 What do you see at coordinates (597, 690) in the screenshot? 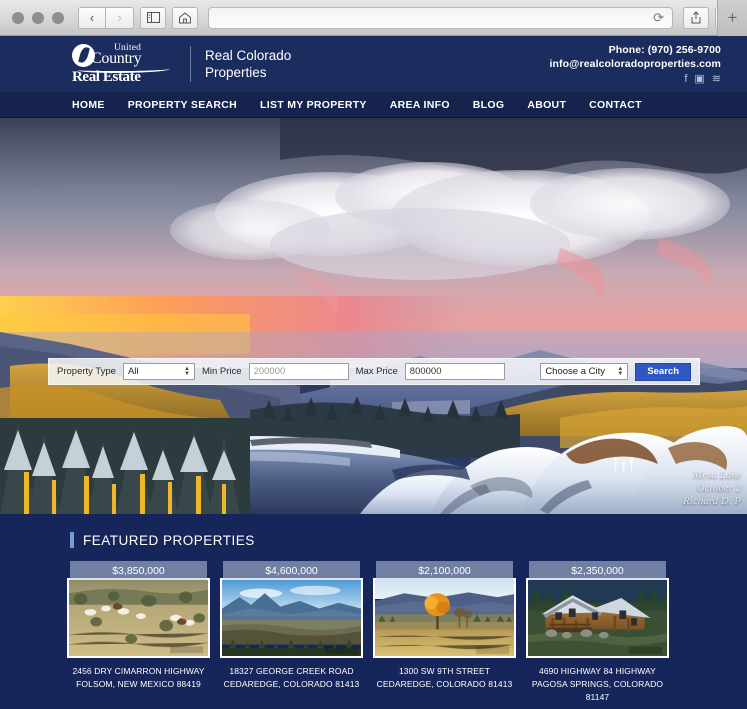
I see `address-line-2: PAGOSA SPRINGS, COLORADO 81147` at bounding box center [597, 690].